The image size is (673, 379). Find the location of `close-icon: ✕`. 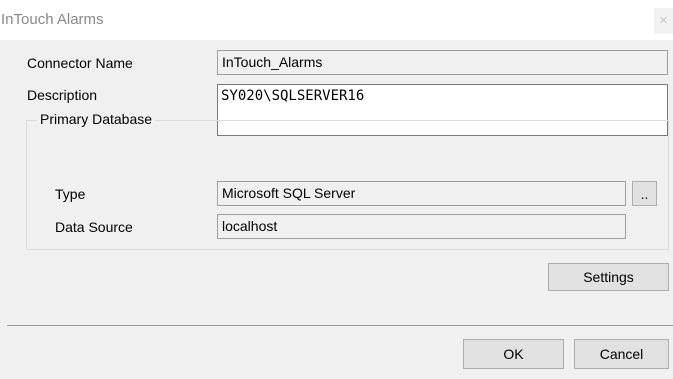

close-icon: ✕ is located at coordinates (663, 21).